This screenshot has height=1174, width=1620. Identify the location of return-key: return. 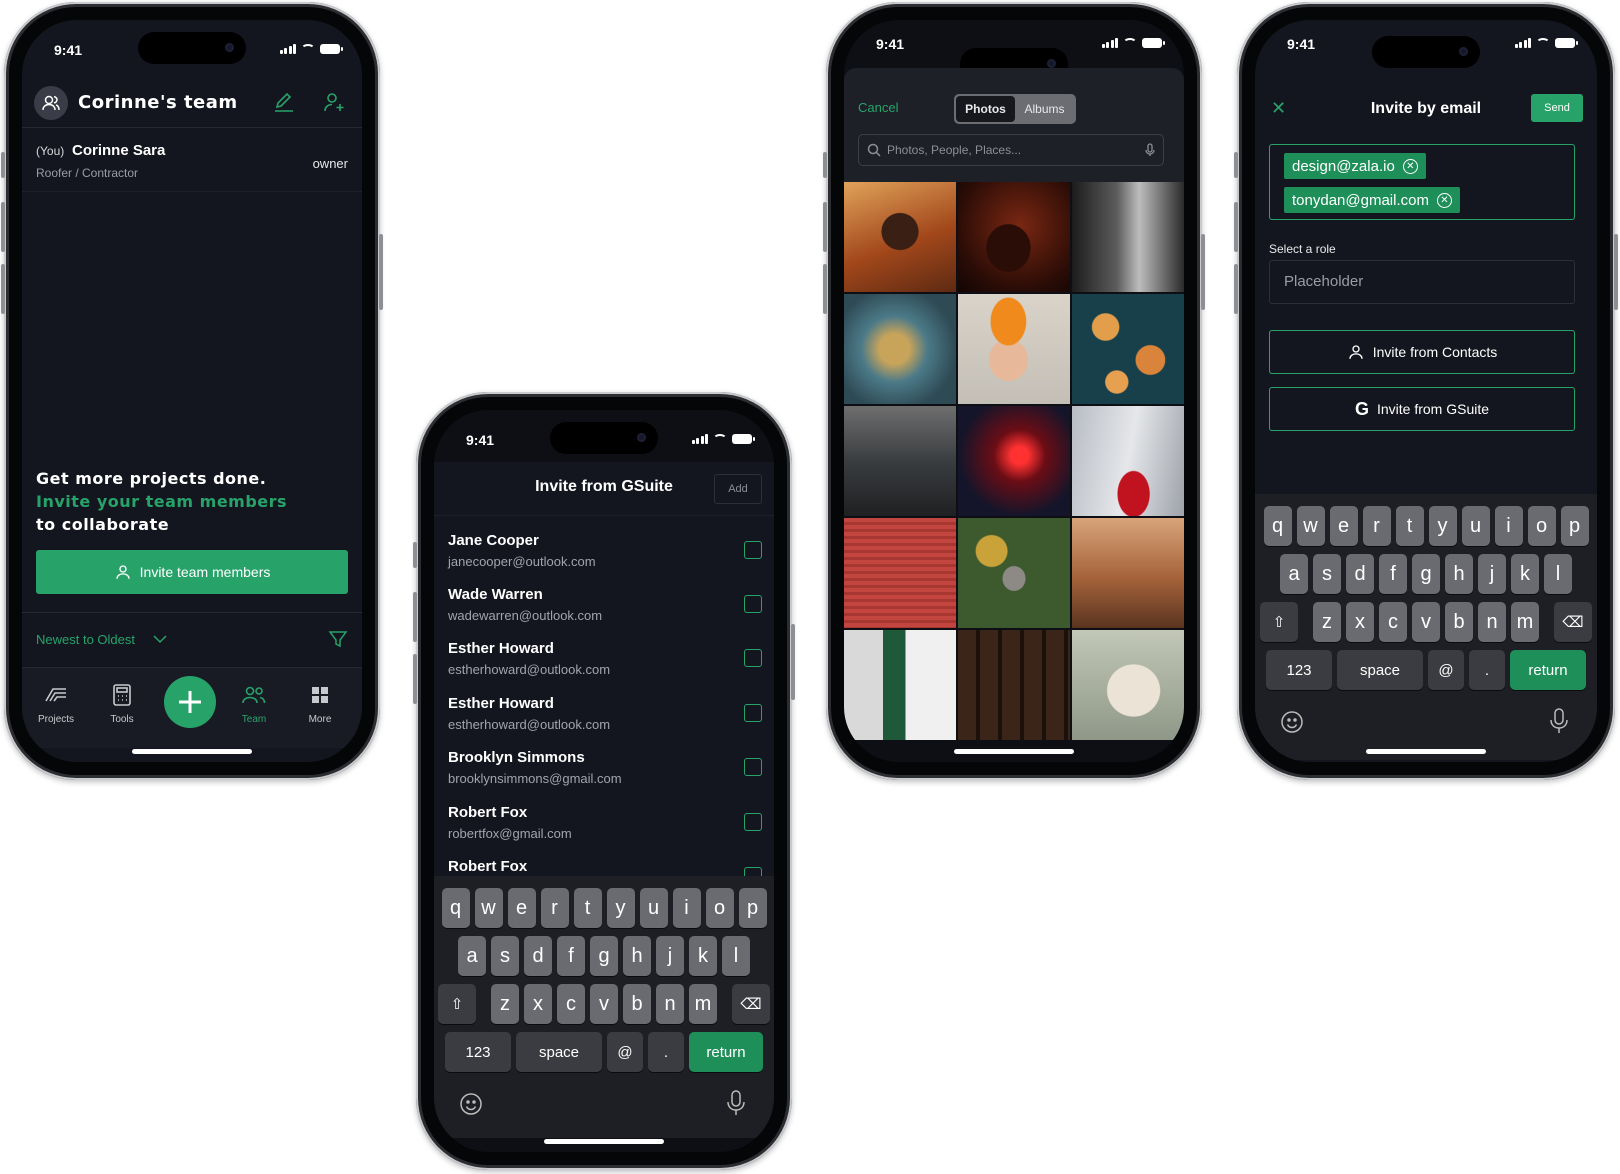
(1548, 670).